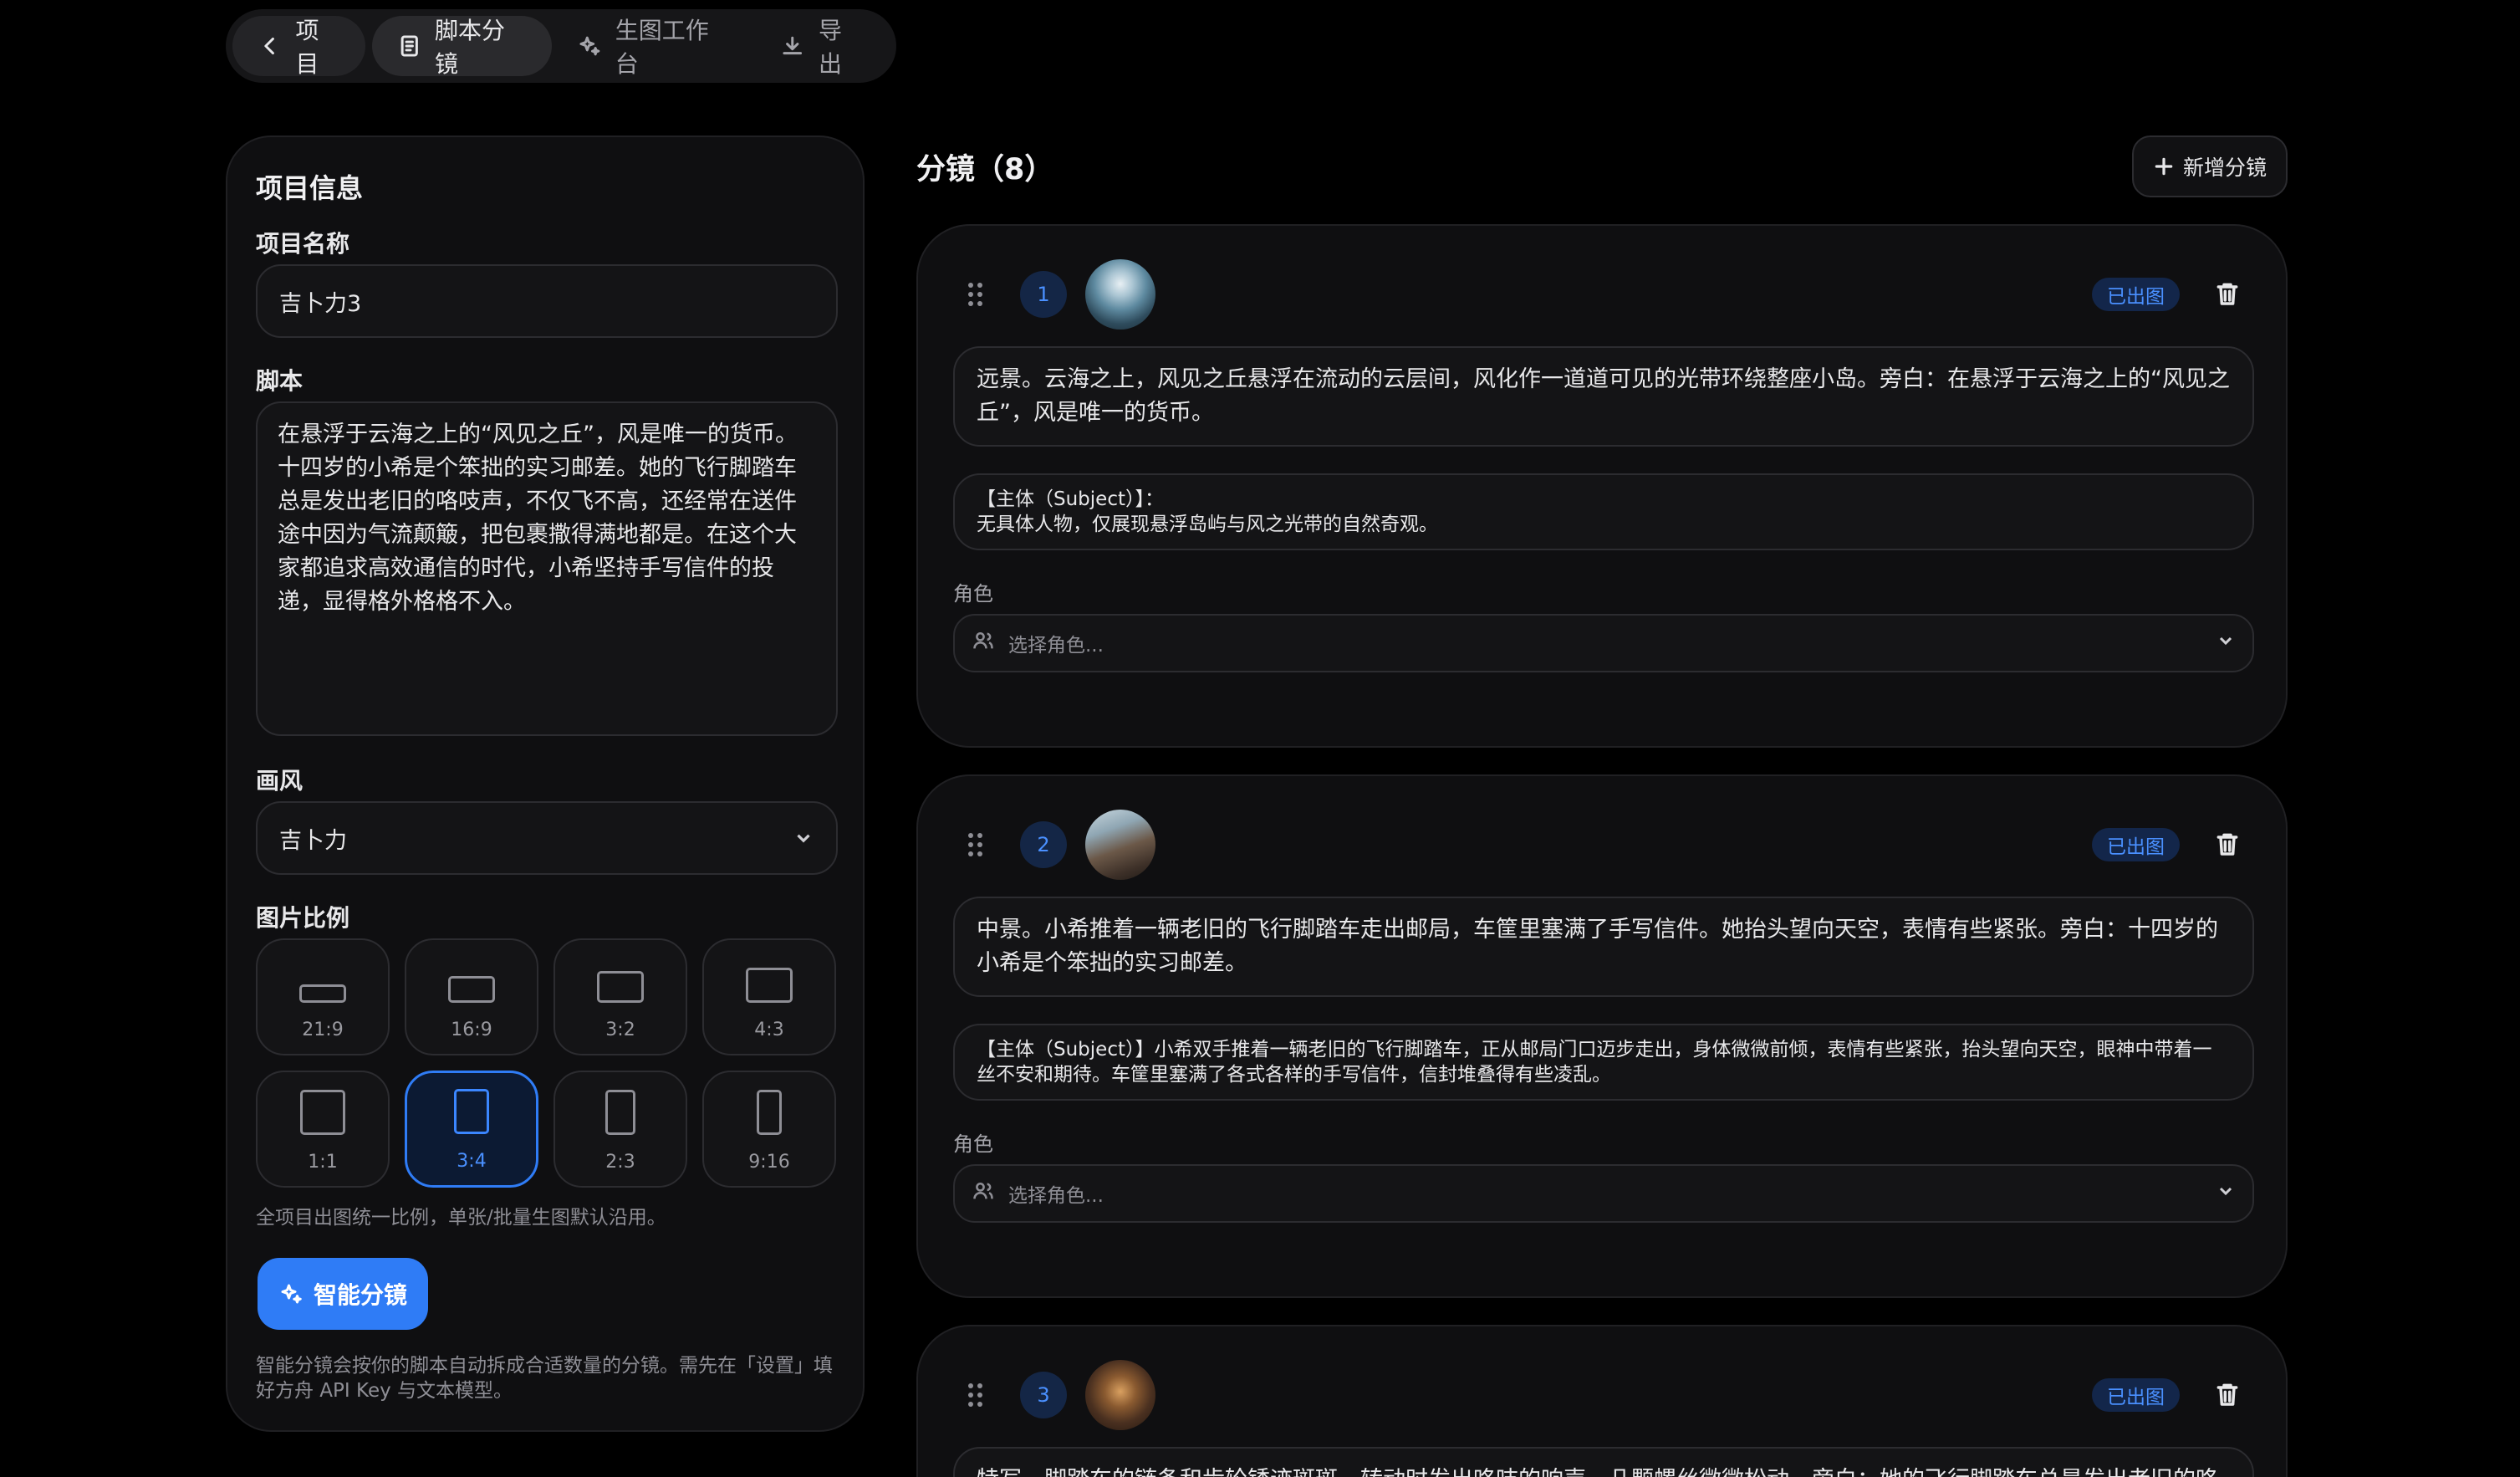 Image resolution: width=2520 pixels, height=1477 pixels. Describe the element at coordinates (2224, 168) in the screenshot. I see `add-shot-label: 新增分镜` at that location.